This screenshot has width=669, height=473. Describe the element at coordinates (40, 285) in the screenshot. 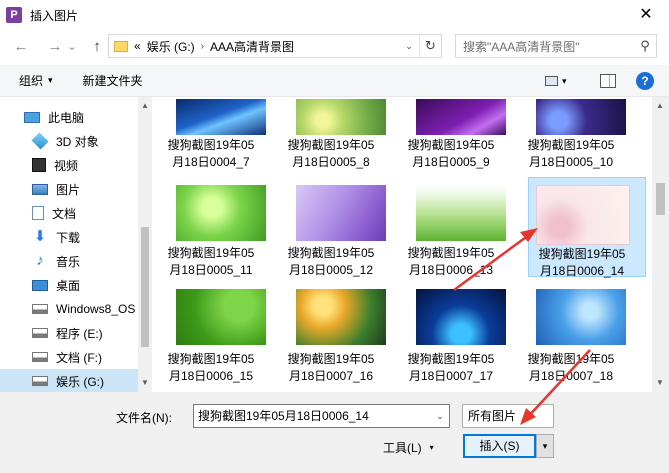

I see `desktop-icon` at that location.